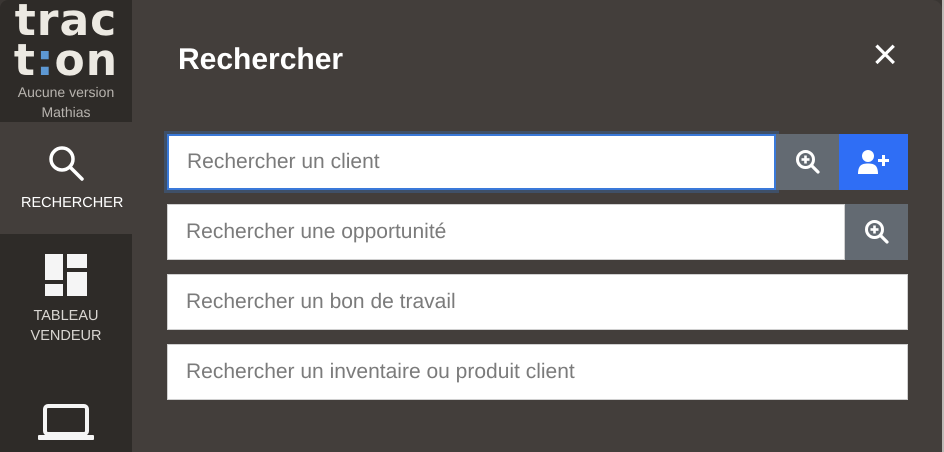 Image resolution: width=944 pixels, height=452 pixels. I want to click on nav-item: RECHERCHER, so click(66, 178).